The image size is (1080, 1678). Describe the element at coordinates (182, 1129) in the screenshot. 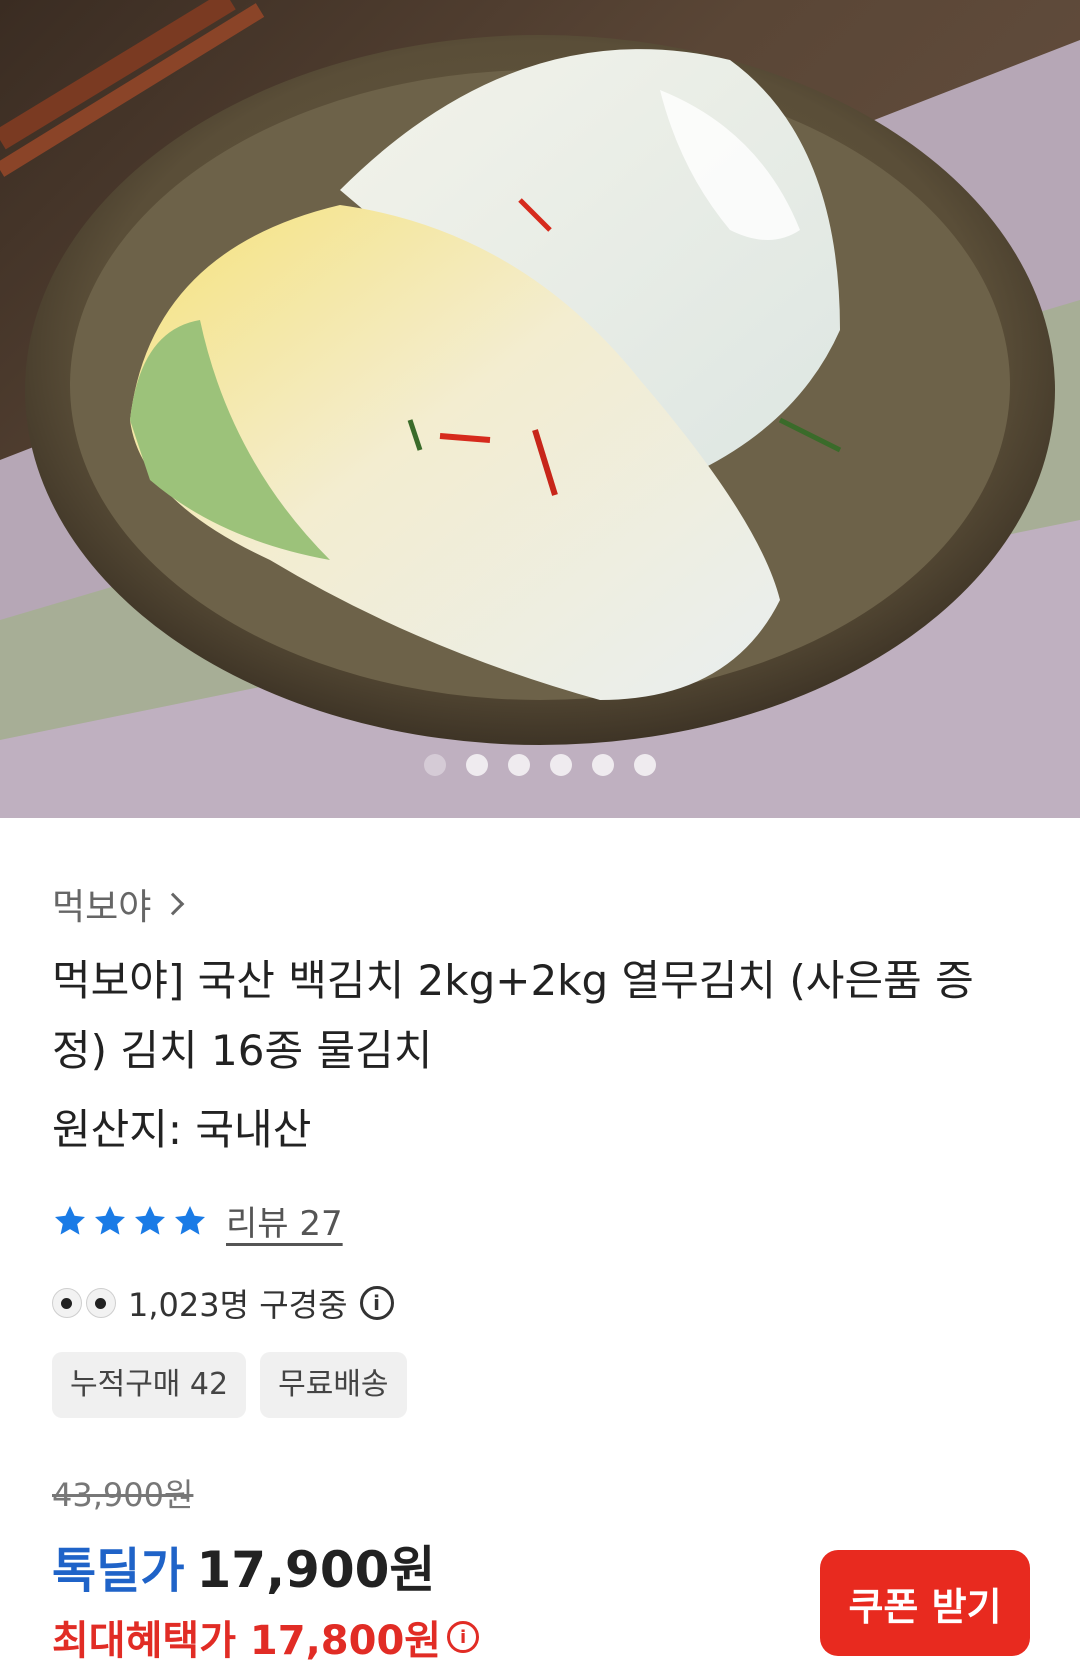

I see `product-origin: 원산지: 국내산` at that location.